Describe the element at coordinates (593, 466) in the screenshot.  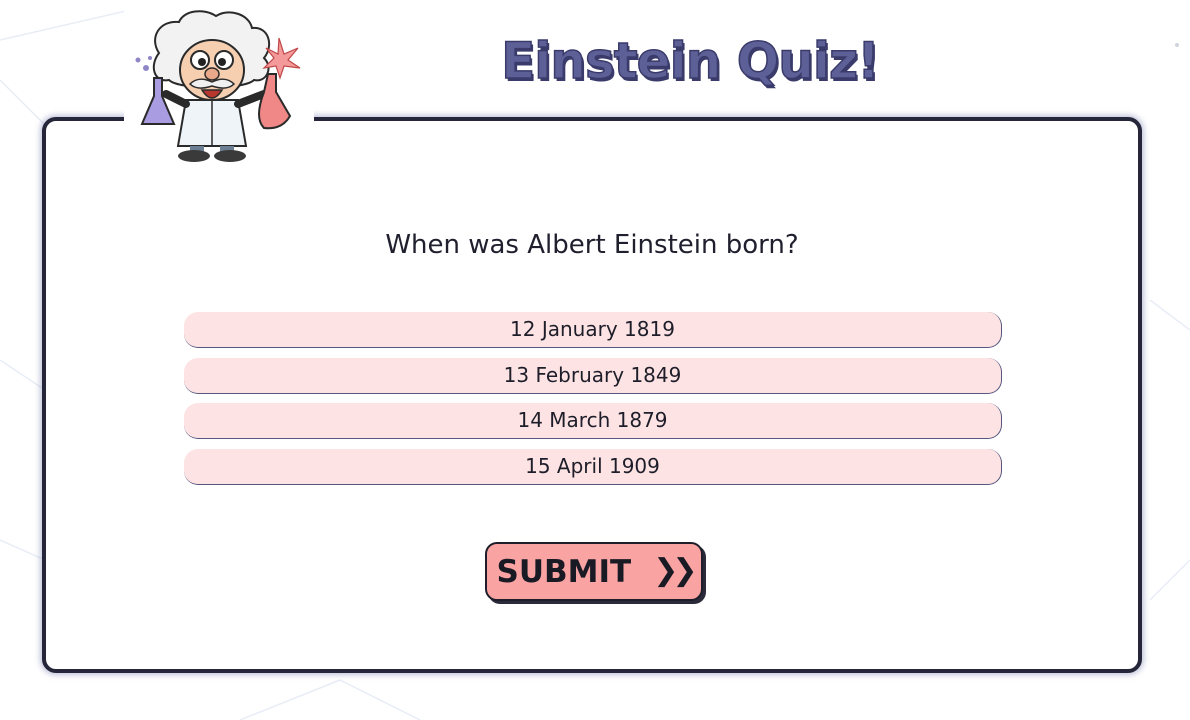
I see `answer-option-4: 15 April 1909` at that location.